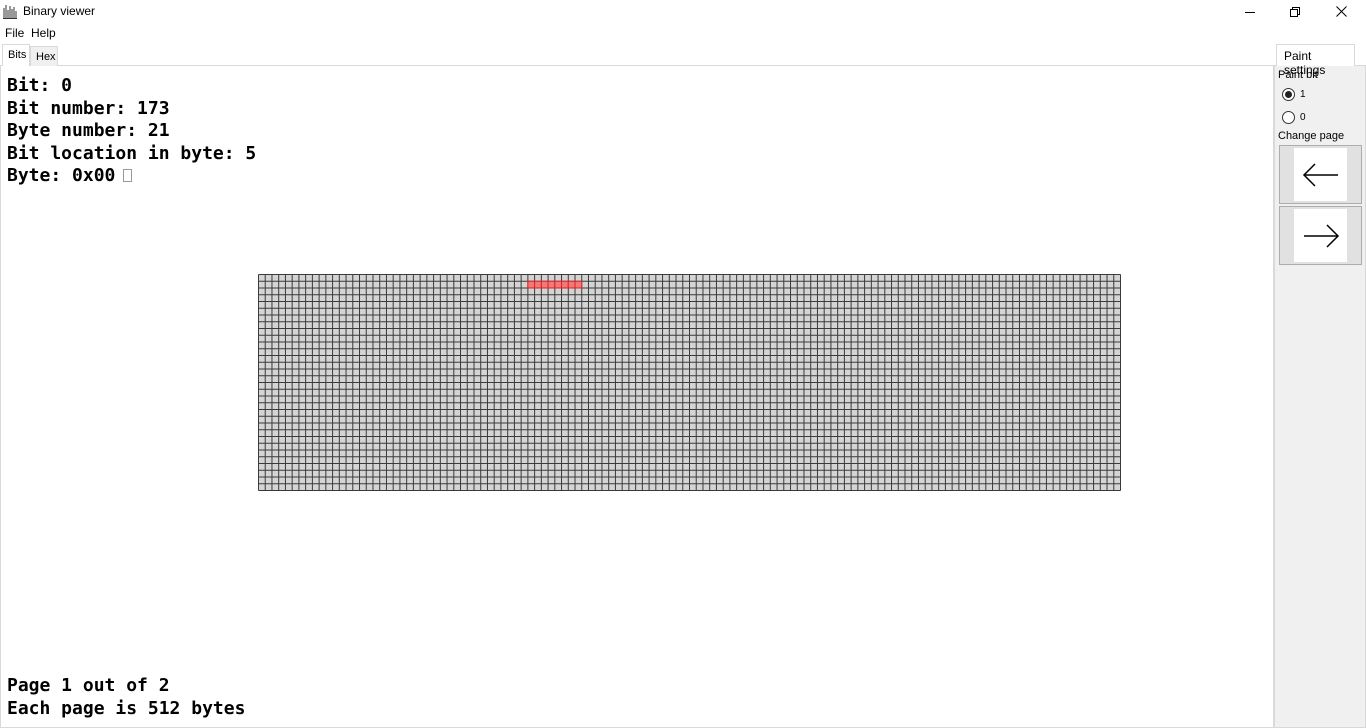  I want to click on bit-number: Bit number: 173, so click(88, 108).